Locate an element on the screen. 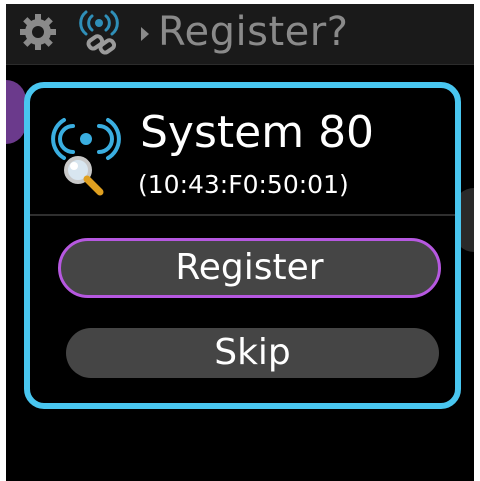  skip-button: Skip is located at coordinates (252, 353).